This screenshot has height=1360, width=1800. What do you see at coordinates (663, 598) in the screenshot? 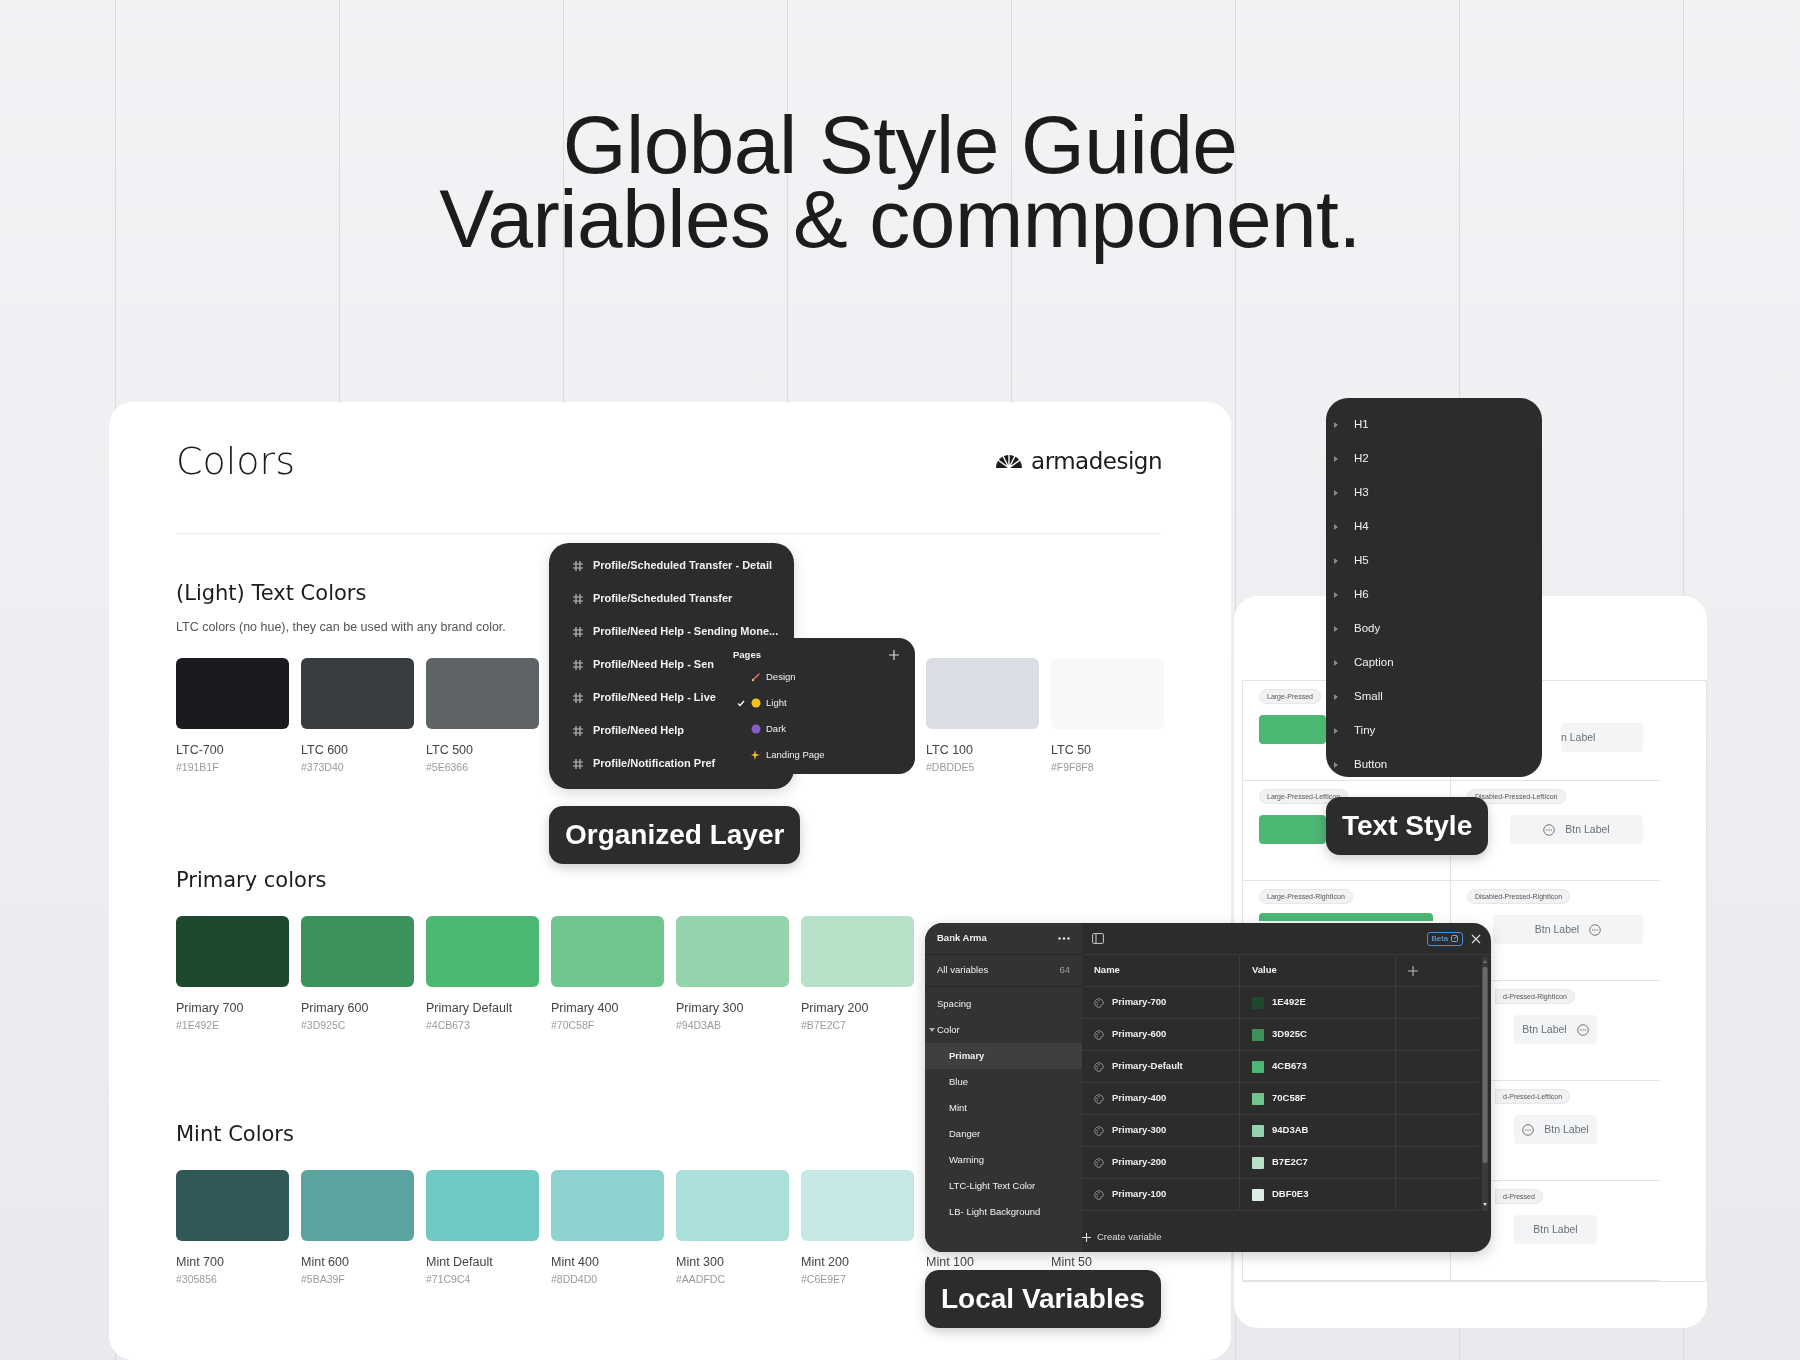
I see `layer-name: Profile/Scheduled Transfer` at bounding box center [663, 598].